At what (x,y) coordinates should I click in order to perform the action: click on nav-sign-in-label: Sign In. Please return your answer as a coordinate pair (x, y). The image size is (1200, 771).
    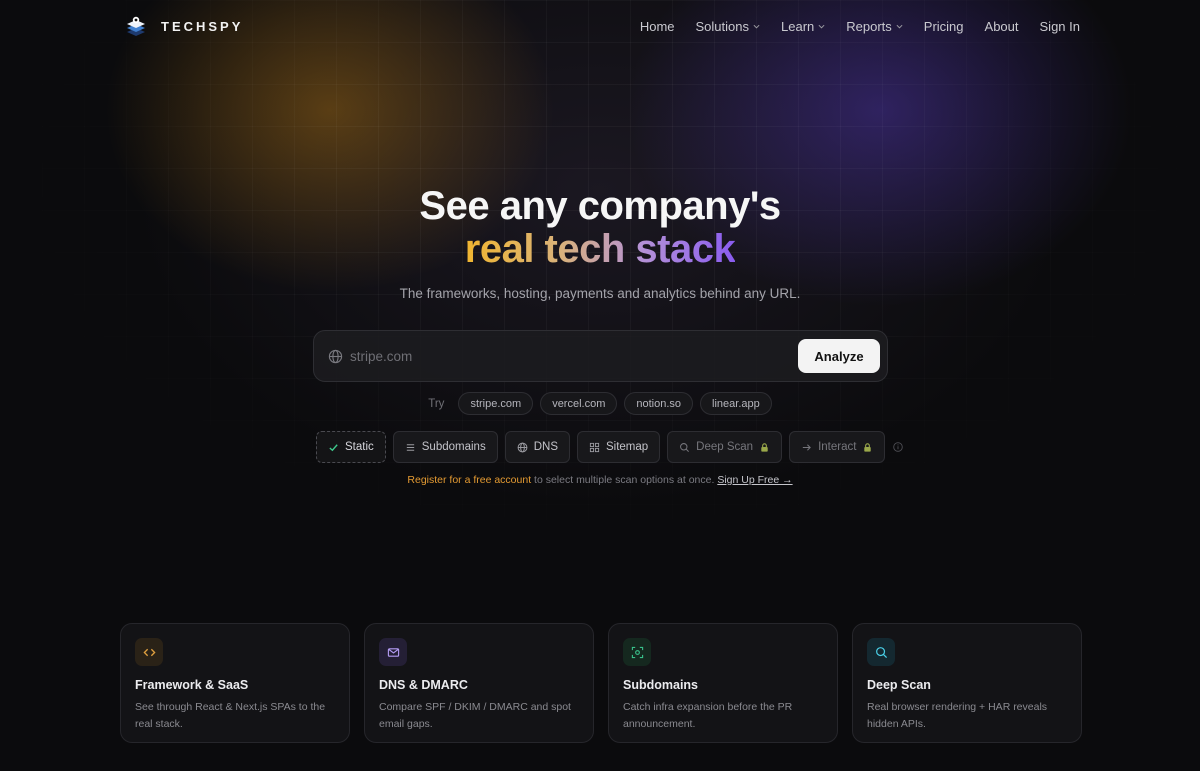
    Looking at the image, I should click on (1059, 26).